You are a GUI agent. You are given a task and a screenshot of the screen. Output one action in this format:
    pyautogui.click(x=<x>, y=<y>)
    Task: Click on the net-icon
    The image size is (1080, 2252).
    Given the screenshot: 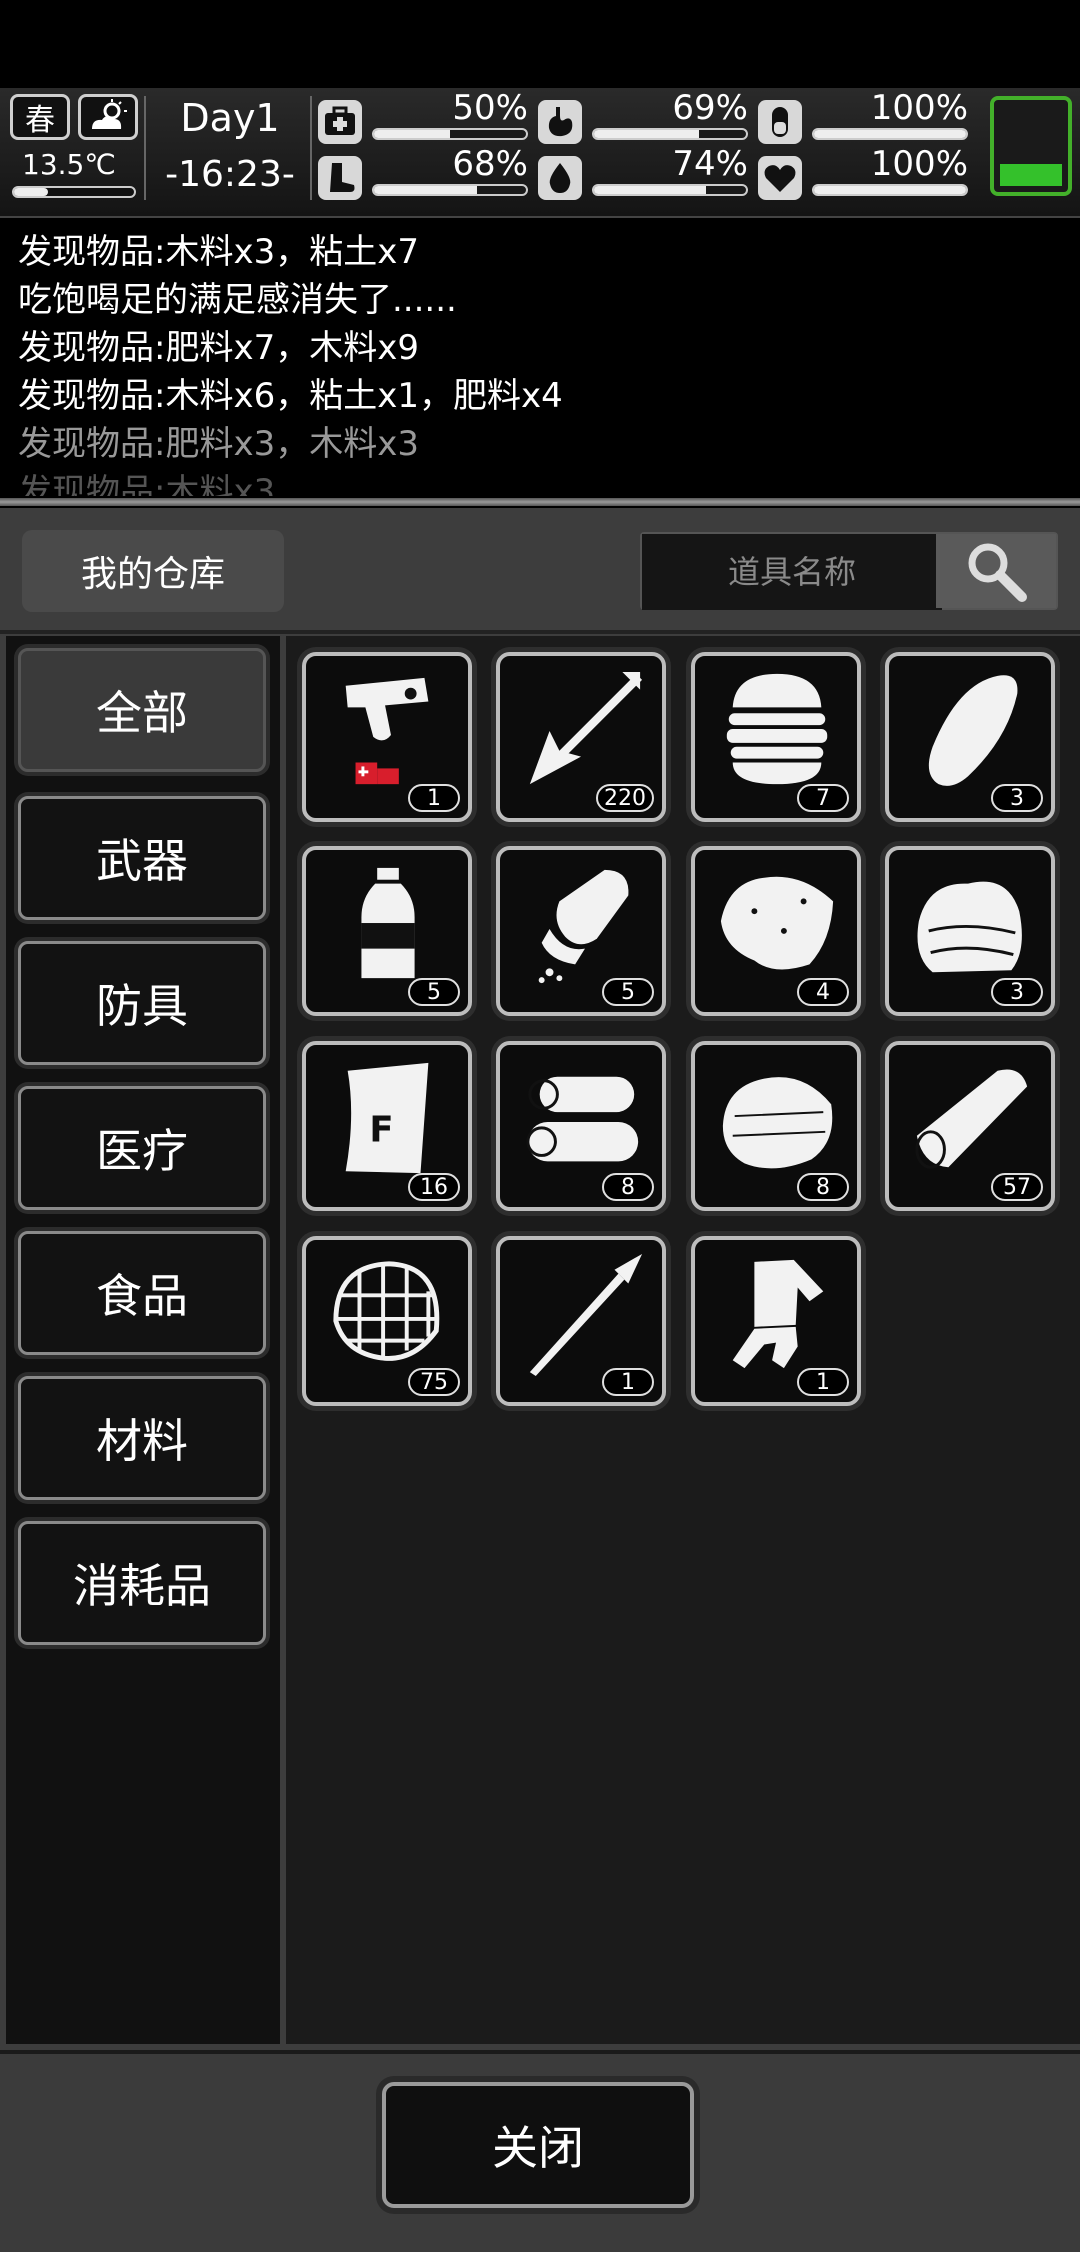 What is the action you would take?
    pyautogui.click(x=386, y=1311)
    